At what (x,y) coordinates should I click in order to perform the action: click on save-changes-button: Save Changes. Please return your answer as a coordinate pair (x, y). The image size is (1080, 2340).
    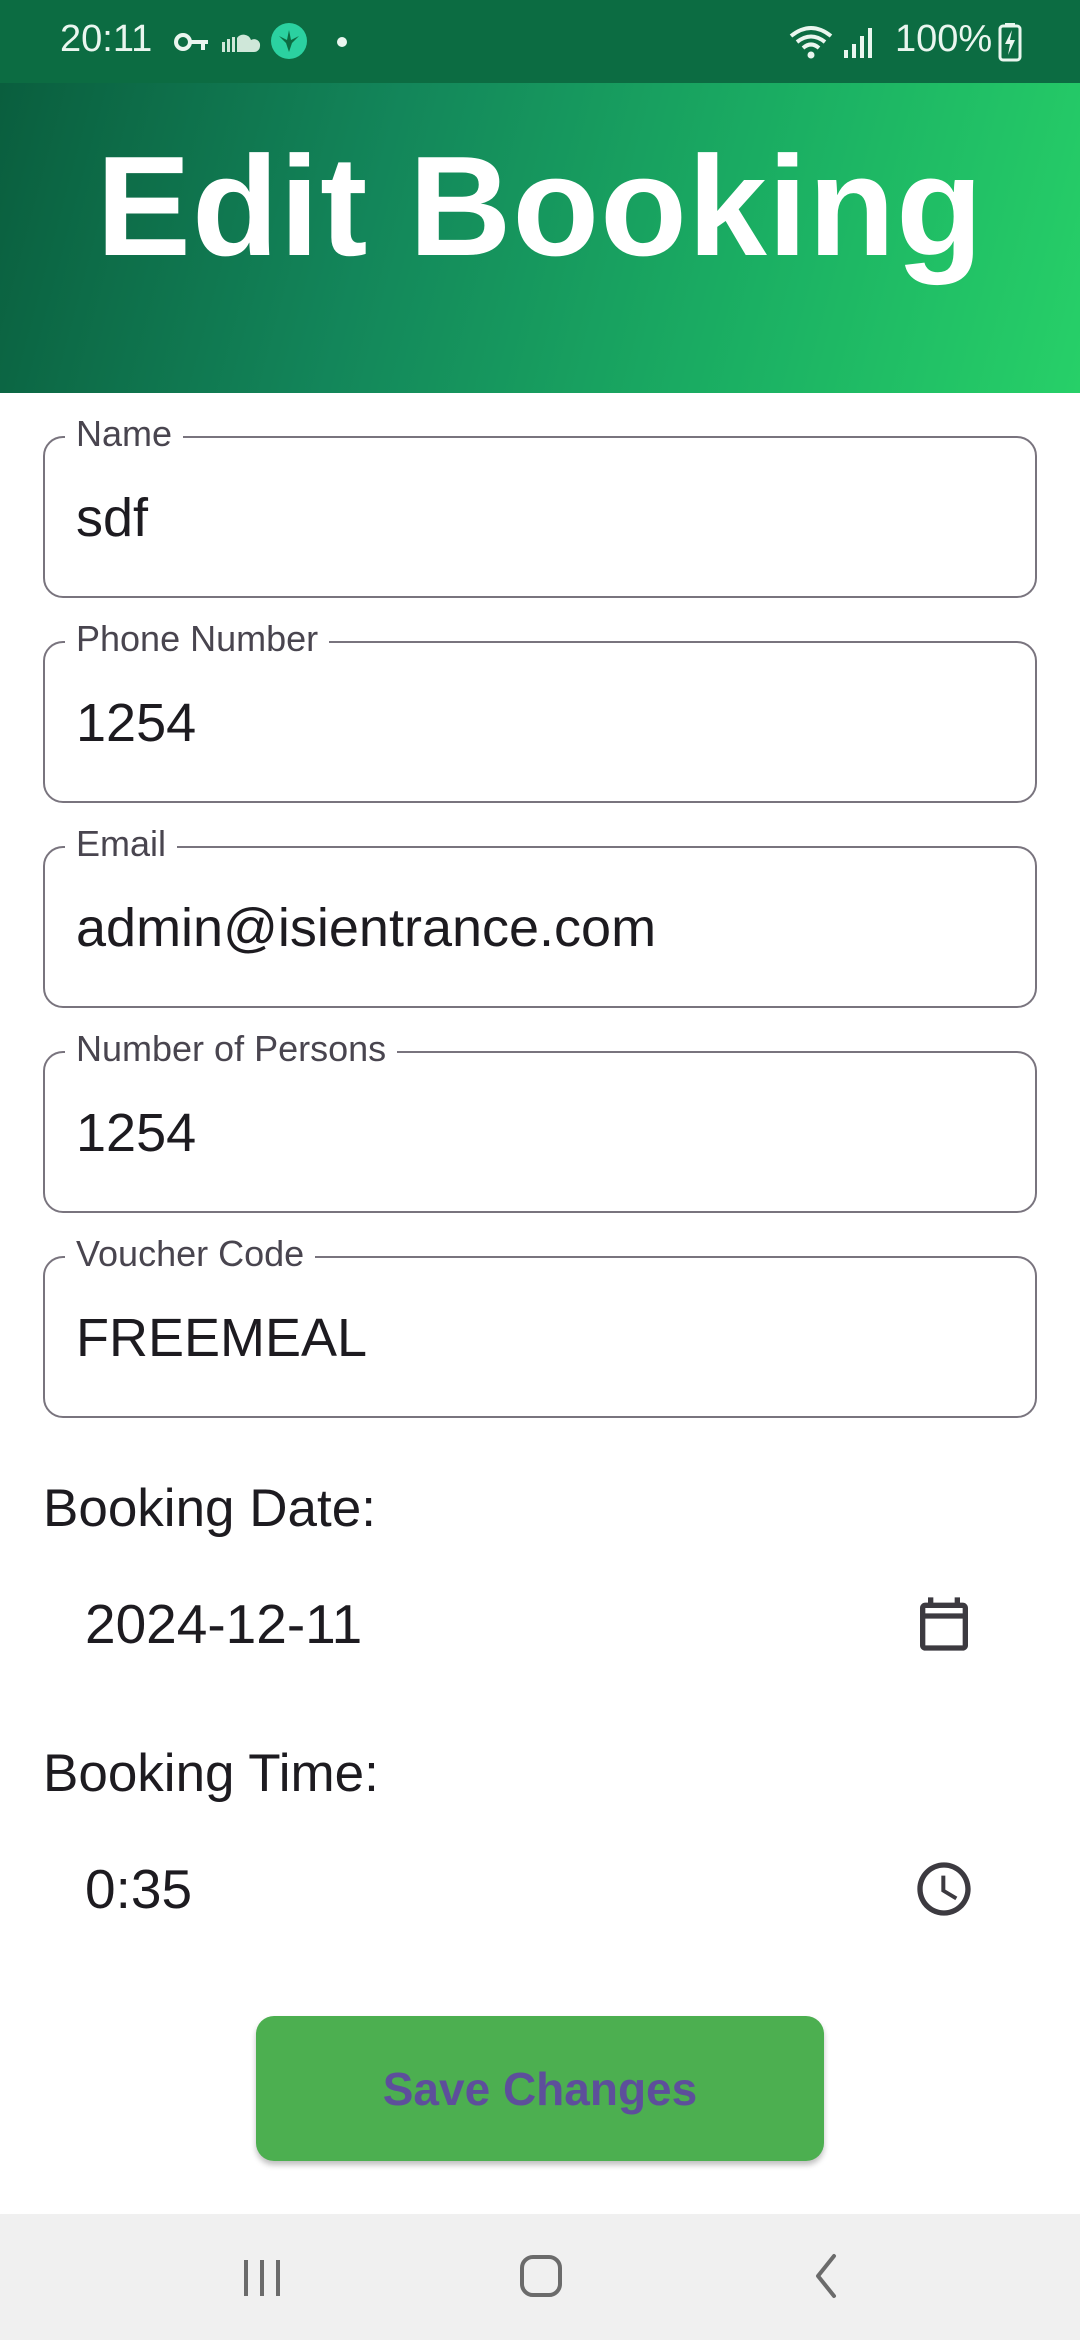
    Looking at the image, I should click on (540, 2088).